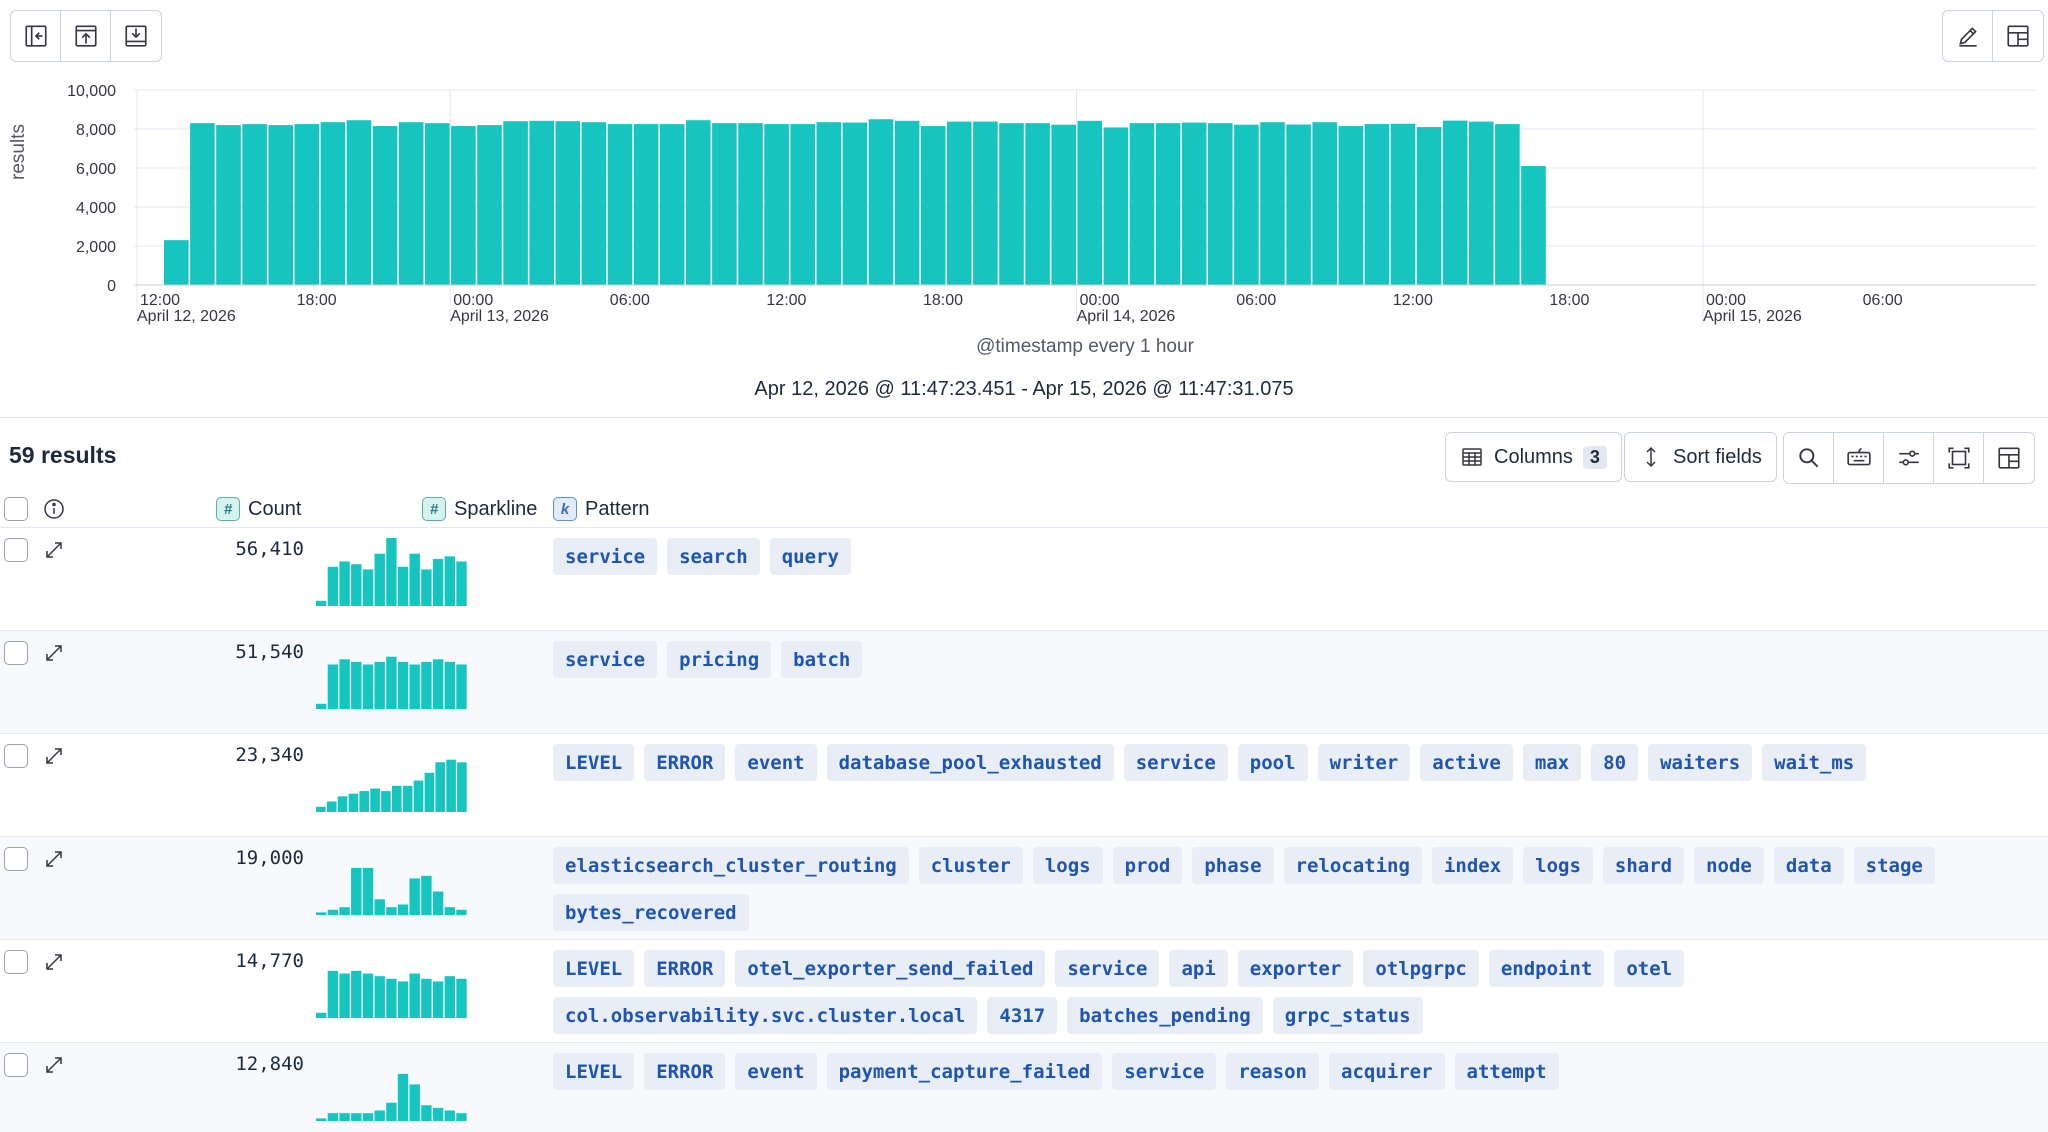  I want to click on pattern-column-header: k Pattern, so click(601, 509).